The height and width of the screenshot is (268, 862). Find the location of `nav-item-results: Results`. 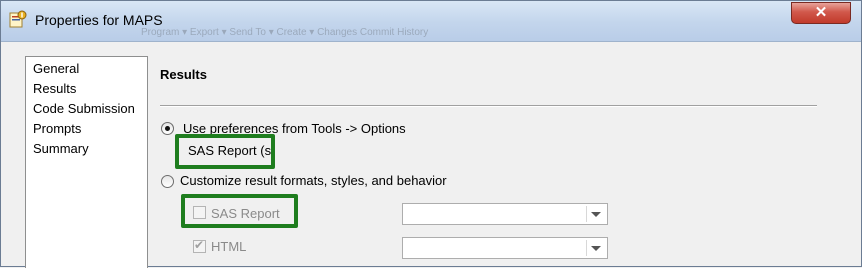

nav-item-results: Results is located at coordinates (54, 89).